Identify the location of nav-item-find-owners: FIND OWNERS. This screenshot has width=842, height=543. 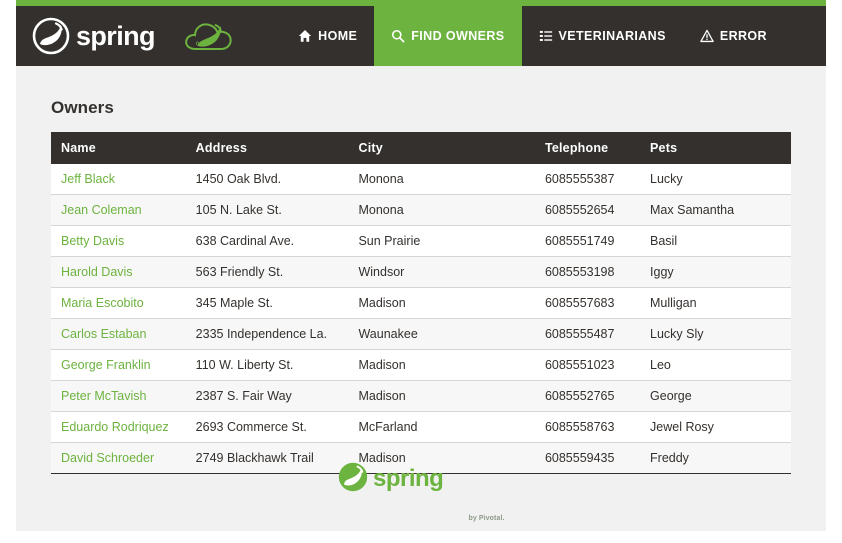
(448, 36).